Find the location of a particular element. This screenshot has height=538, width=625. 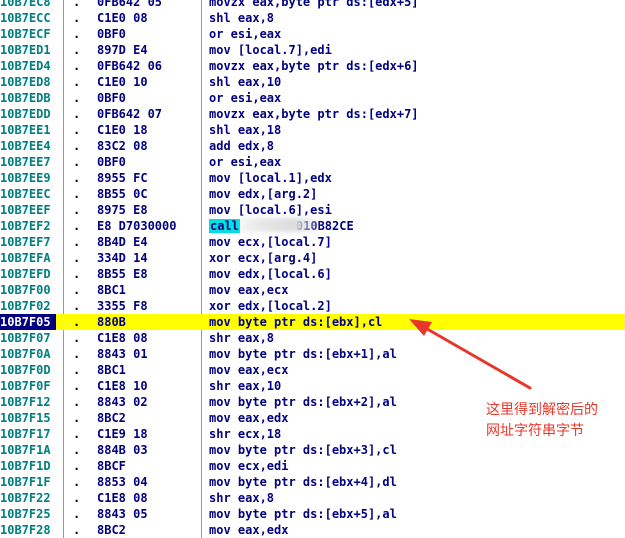

table-row: 10B7ED1. 897D E4 mov [local.7],edi is located at coordinates (312, 50).